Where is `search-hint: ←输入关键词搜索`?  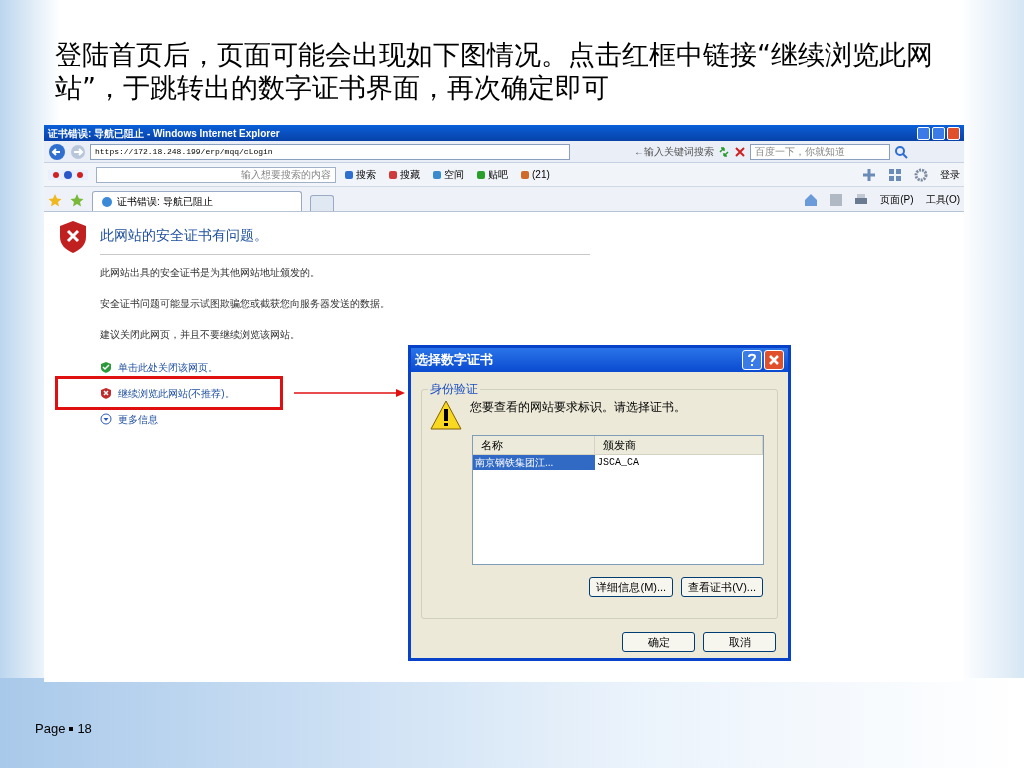
search-hint: ←输入关键词搜索 is located at coordinates (674, 152).